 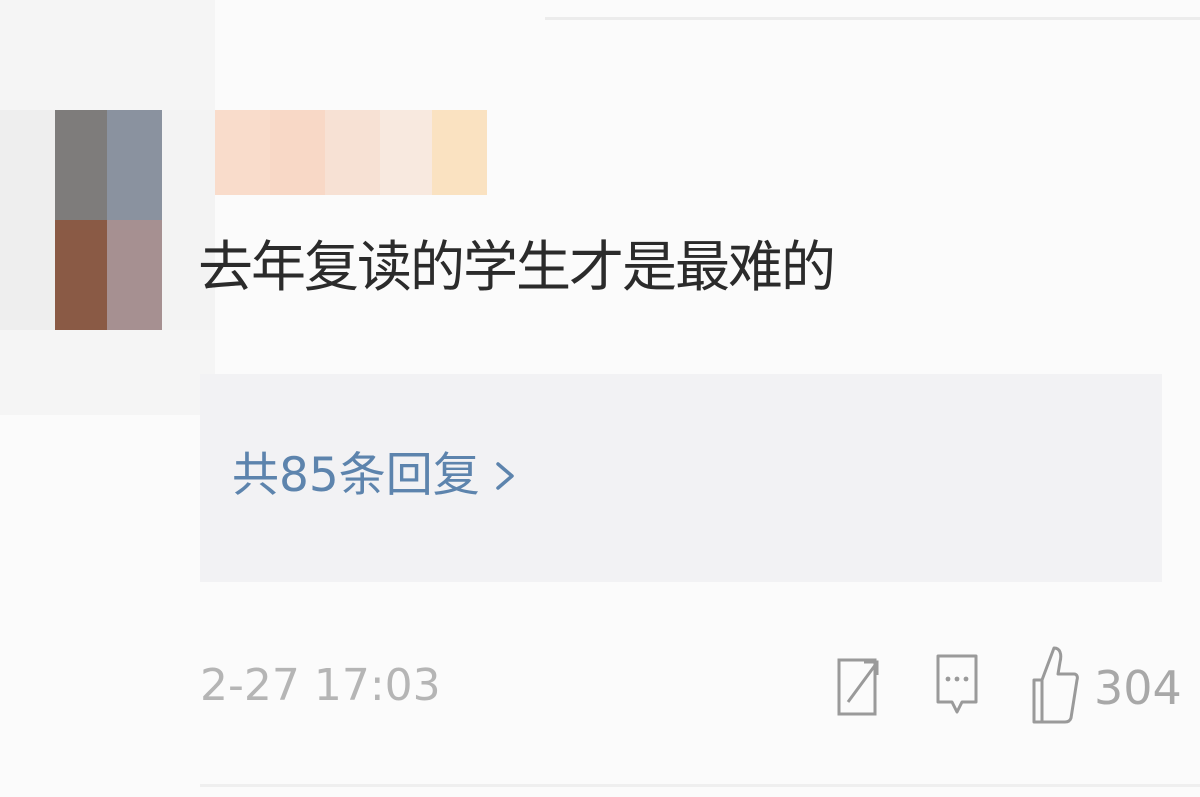 I want to click on comment-text: 去年复读的学生才是最难的, so click(x=517, y=267).